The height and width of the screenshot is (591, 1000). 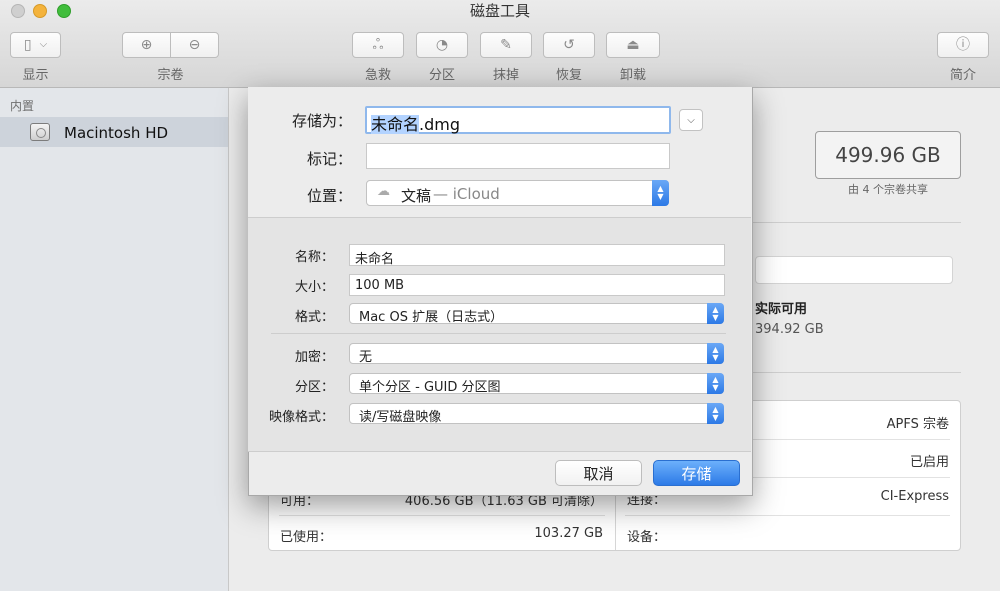 I want to click on stethoscope-icon: ஃ, so click(x=378, y=45).